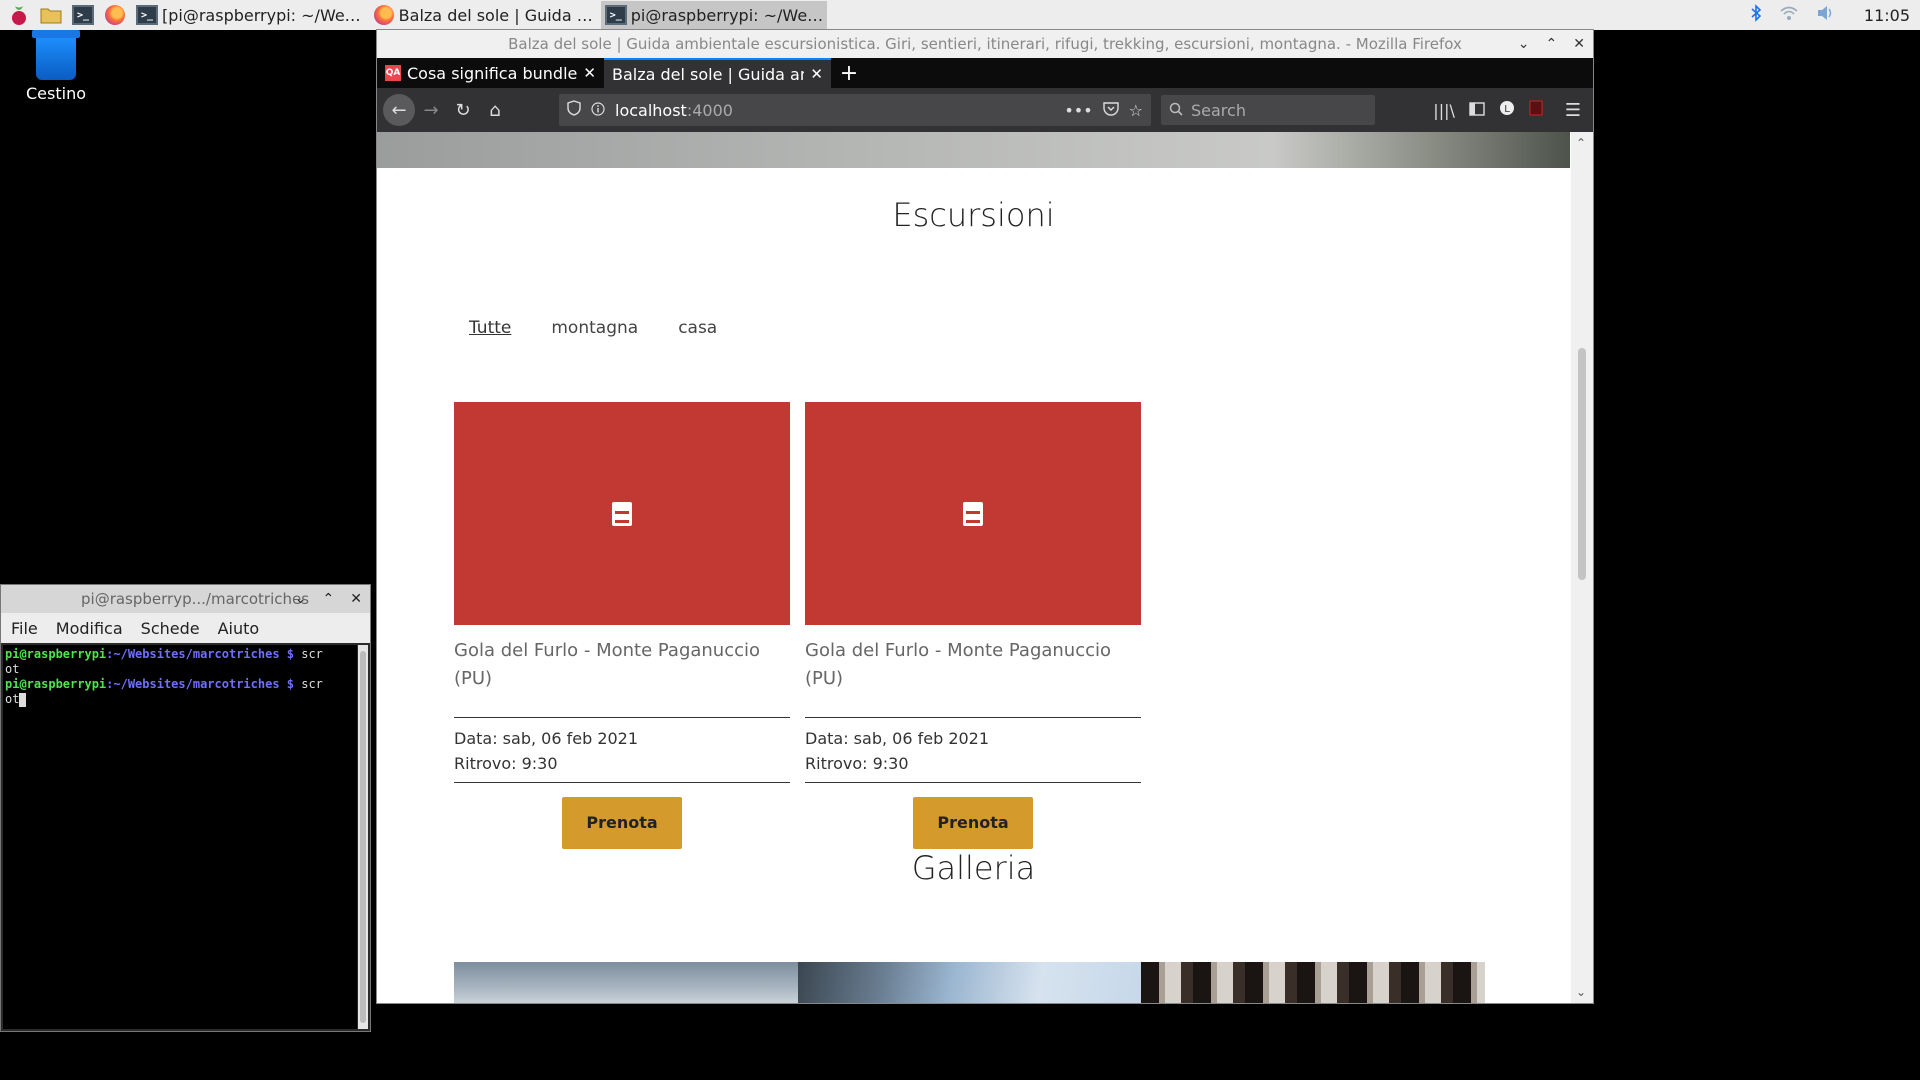 The image size is (1920, 1080). I want to click on firefox-launcher-icon, so click(115, 15).